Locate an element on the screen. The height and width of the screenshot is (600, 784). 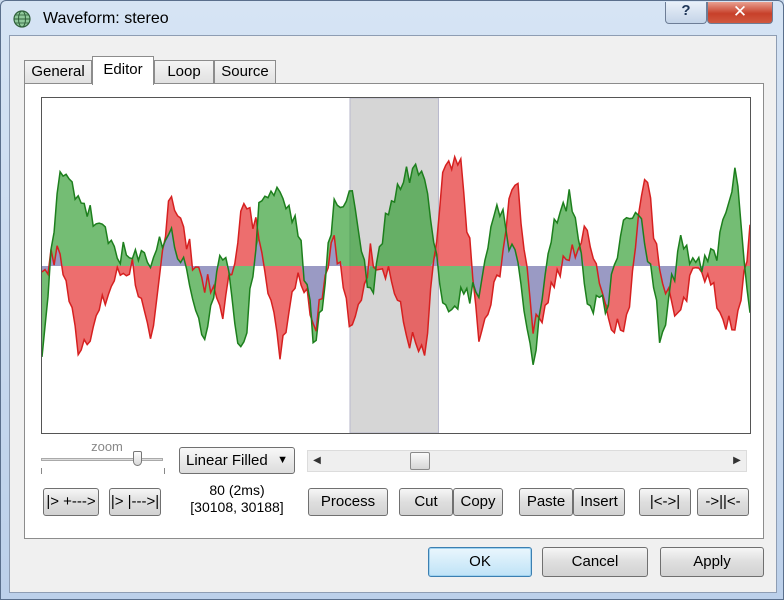
tab-editor: Editor is located at coordinates (123, 70).